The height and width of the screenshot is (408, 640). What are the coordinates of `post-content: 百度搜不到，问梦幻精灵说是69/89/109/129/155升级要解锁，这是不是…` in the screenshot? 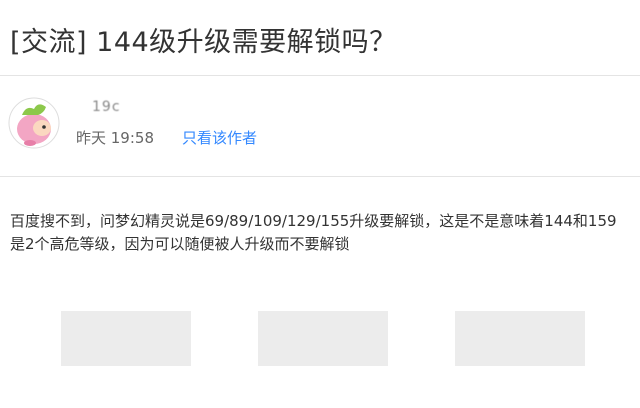 It's located at (313, 232).